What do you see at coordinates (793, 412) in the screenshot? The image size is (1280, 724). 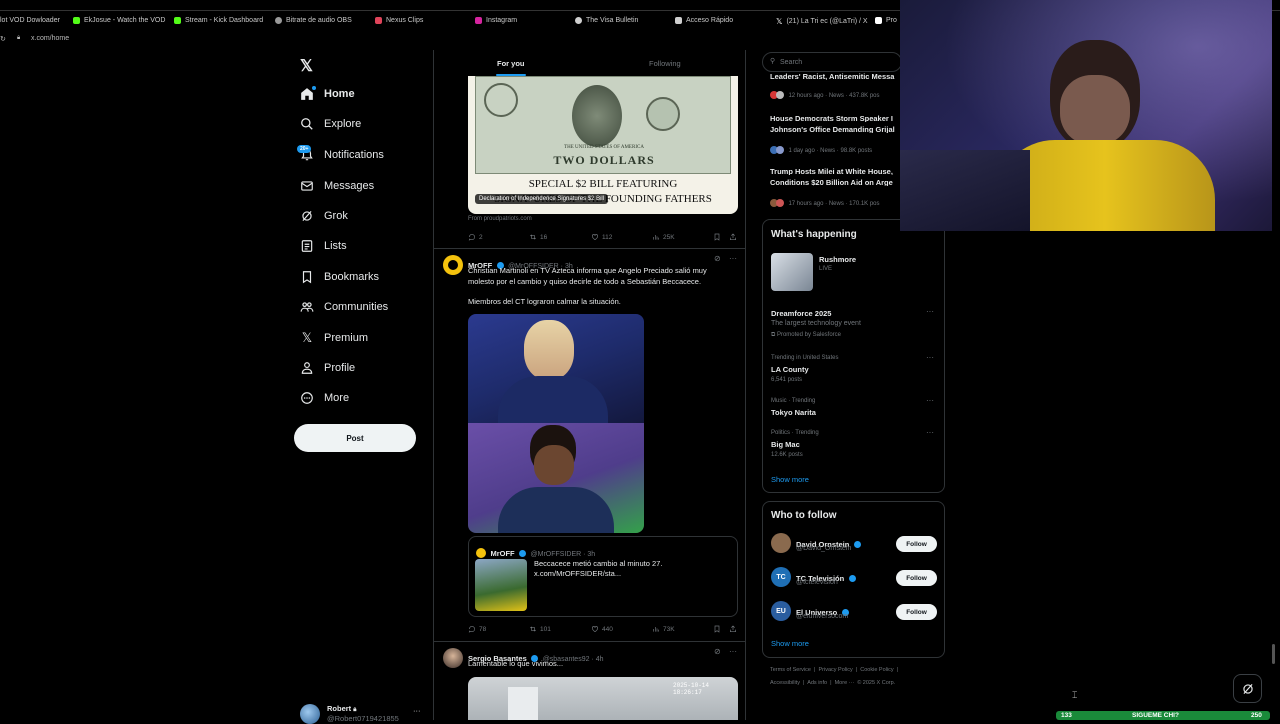 I see `trend-name: Tokyo Narita` at bounding box center [793, 412].